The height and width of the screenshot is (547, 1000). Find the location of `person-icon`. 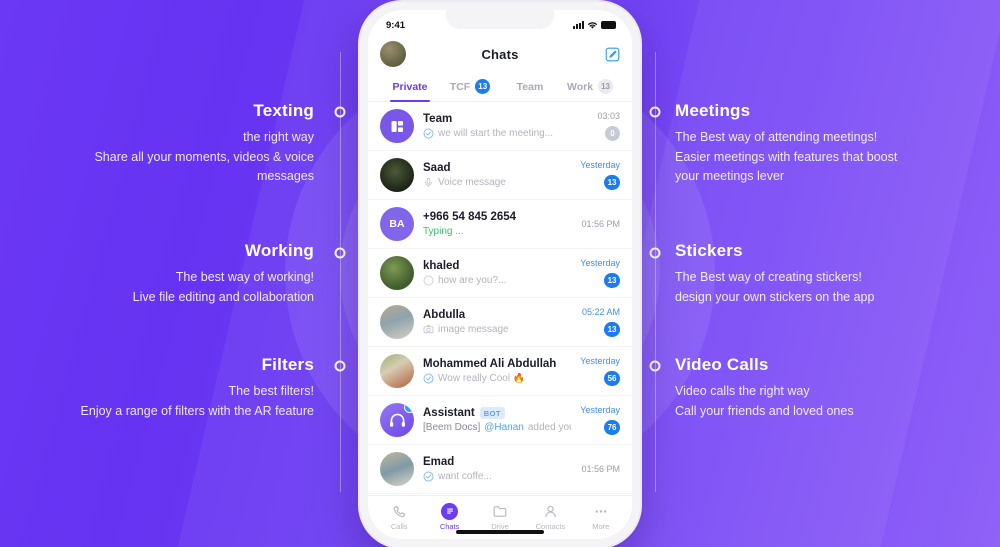

person-icon is located at coordinates (550, 511).